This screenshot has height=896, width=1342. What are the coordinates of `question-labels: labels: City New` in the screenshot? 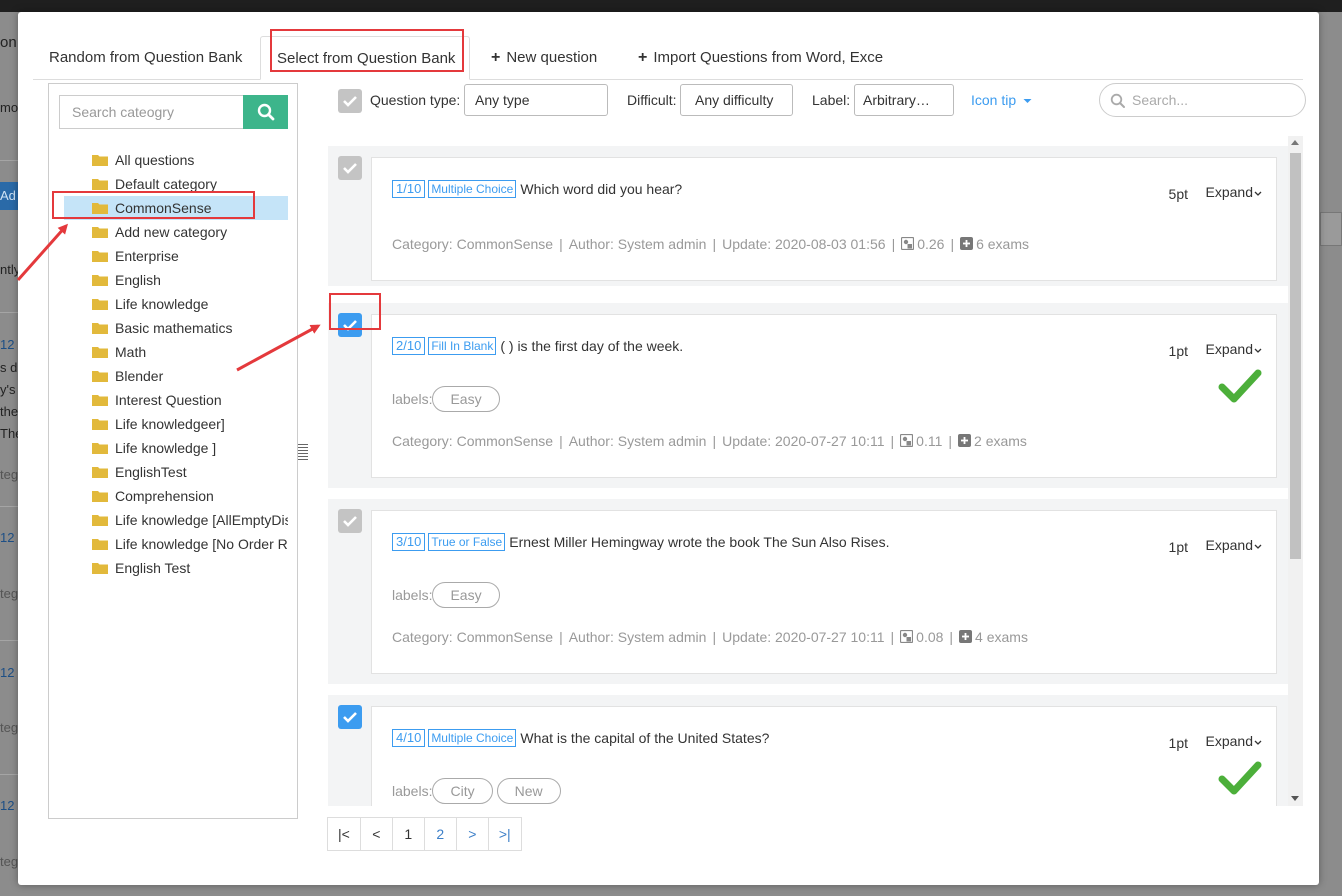 It's located at (478, 791).